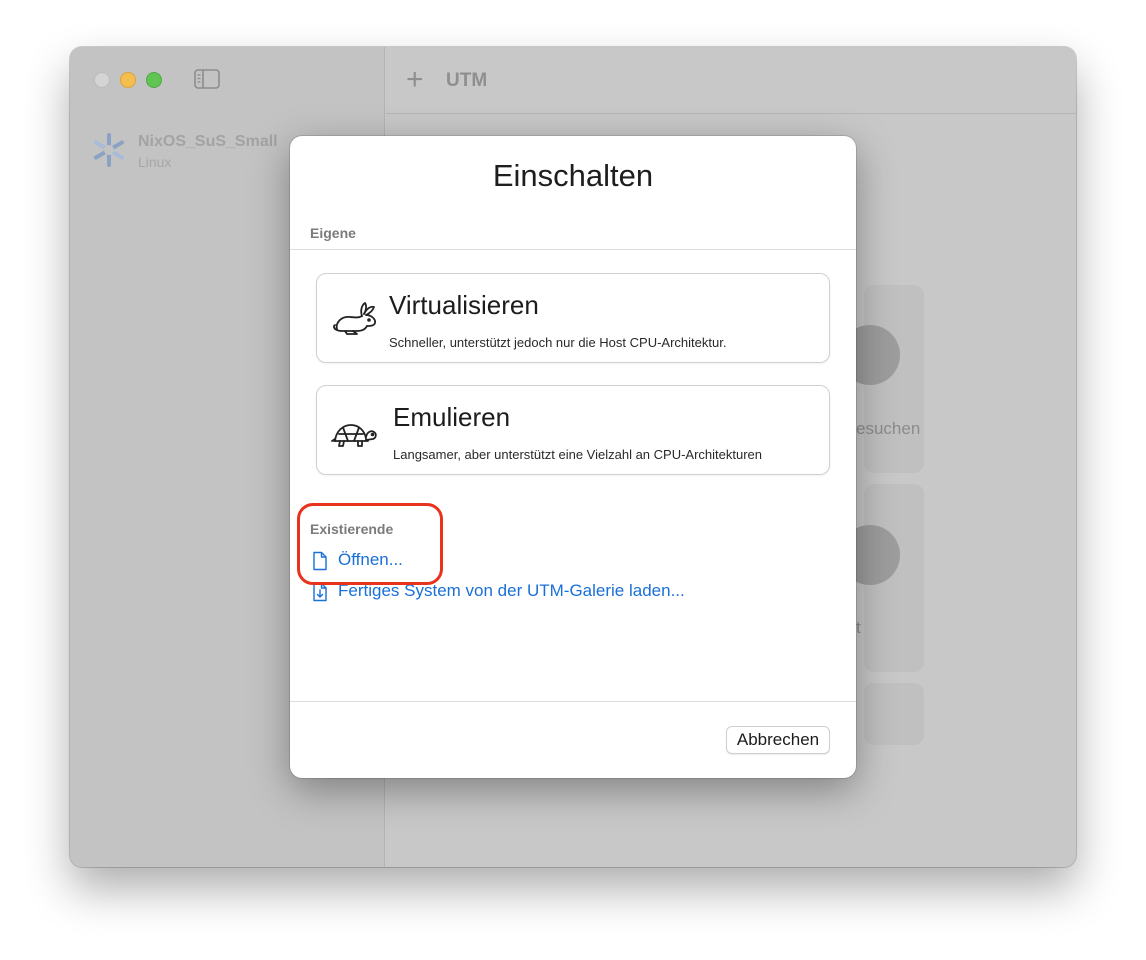  Describe the element at coordinates (155, 162) in the screenshot. I see `vm-os-label: Linux` at that location.